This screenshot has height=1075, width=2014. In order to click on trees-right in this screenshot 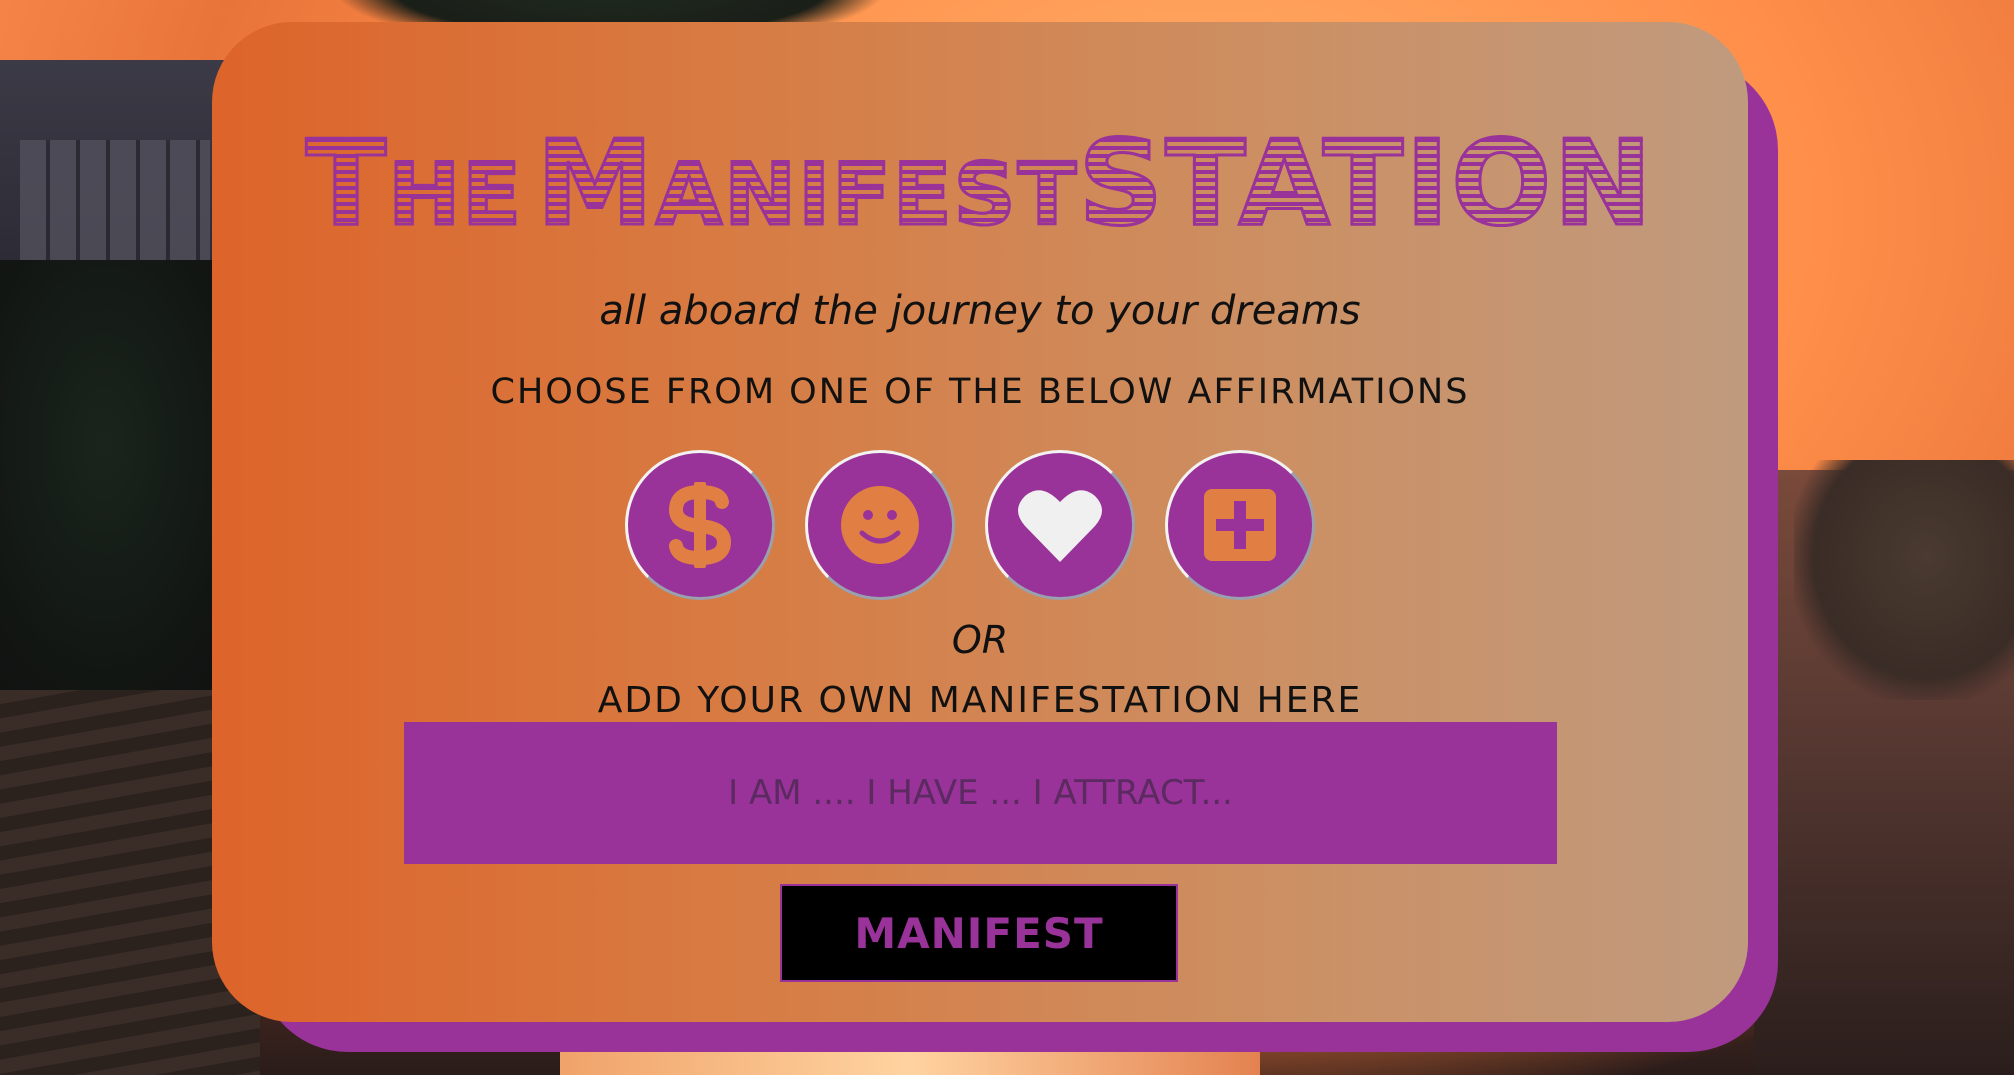, I will do `click(1904, 580)`.